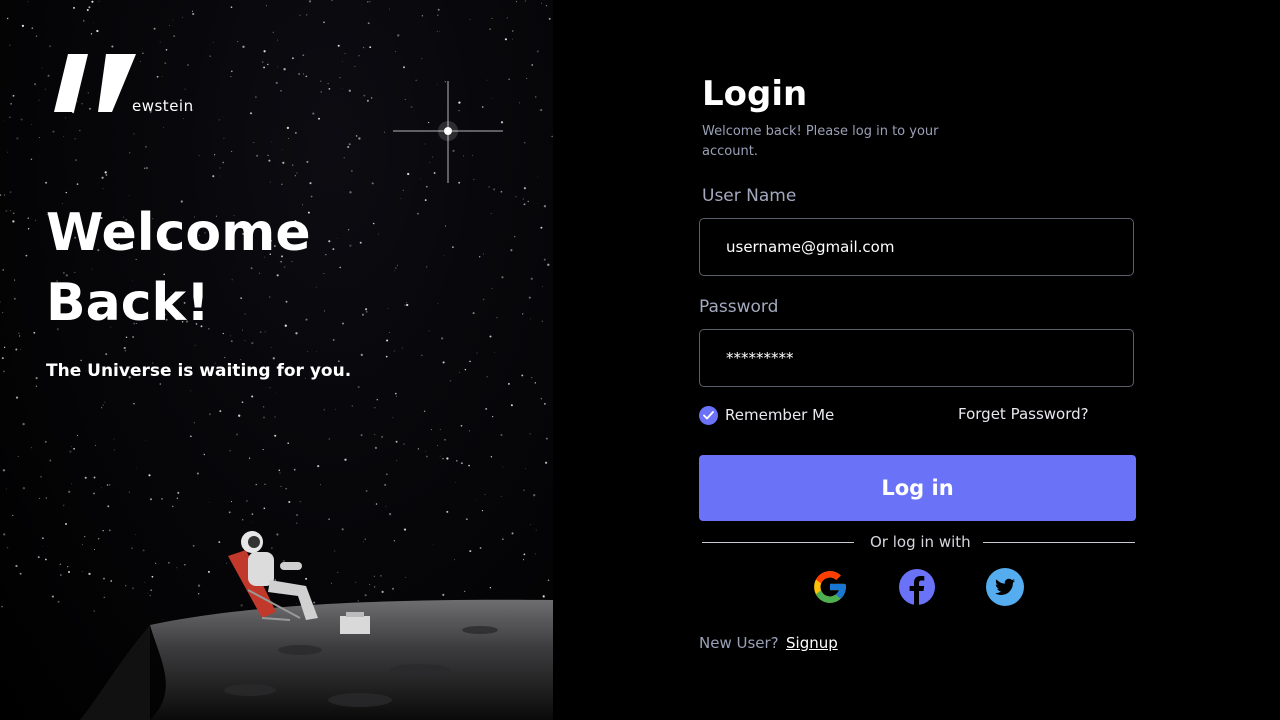  I want to click on username-field, so click(916, 247).